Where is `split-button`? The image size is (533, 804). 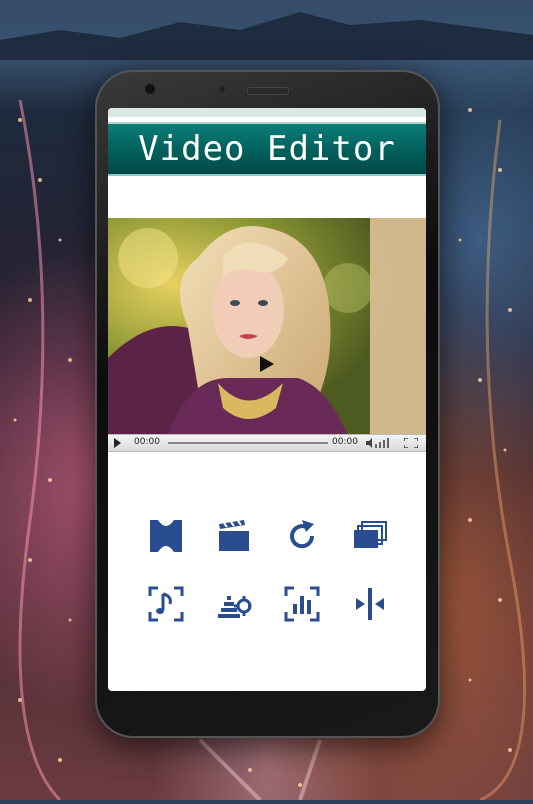 split-button is located at coordinates (370, 604).